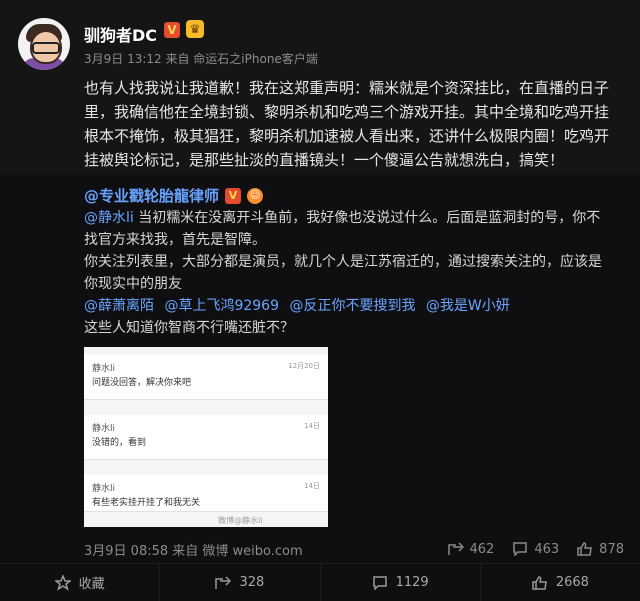  Describe the element at coordinates (133, 284) in the screenshot. I see `repost-line: 你现实中的朋友` at that location.